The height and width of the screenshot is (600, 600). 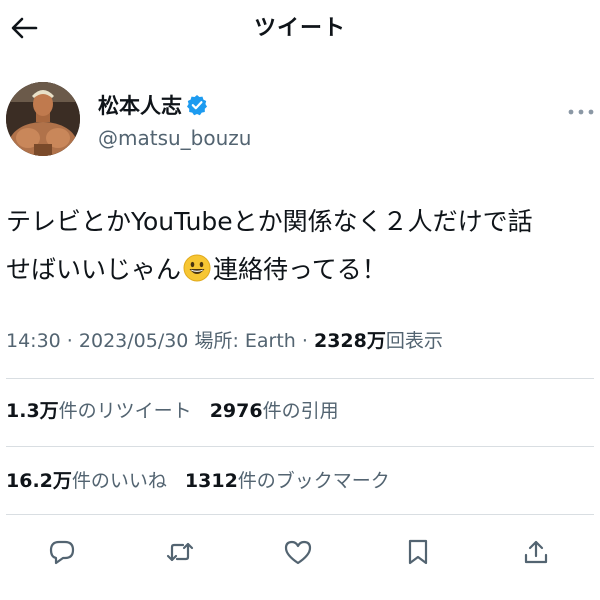 I want to click on quotes-stat: 2976件の引用, so click(x=274, y=411).